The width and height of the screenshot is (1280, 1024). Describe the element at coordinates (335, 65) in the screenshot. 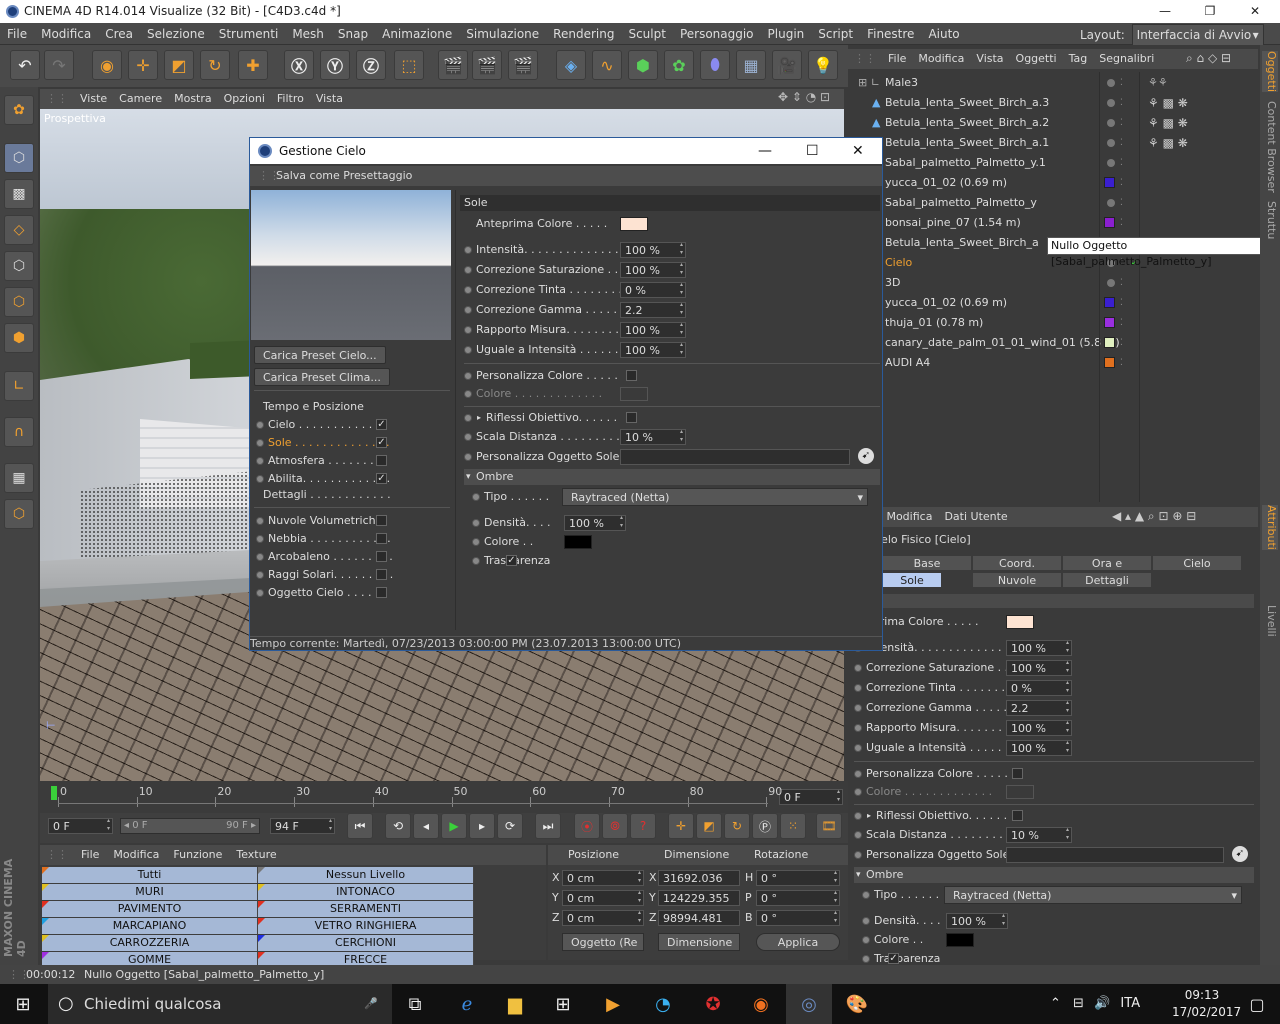

I see `y-axis-icon: Ⓨ` at that location.